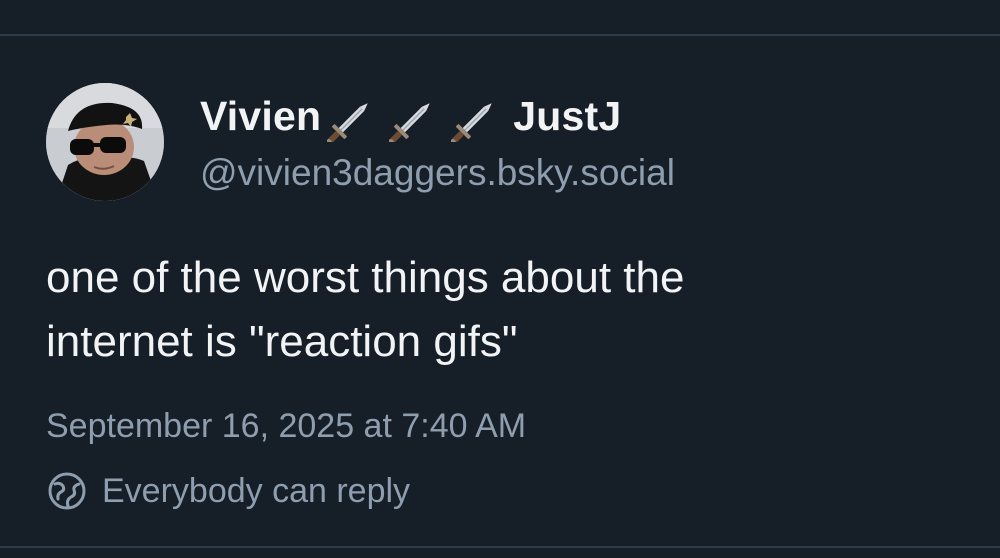 The height and width of the screenshot is (558, 1000). What do you see at coordinates (437, 173) in the screenshot?
I see `author-handle: @vivien3daggers.bsky.social` at bounding box center [437, 173].